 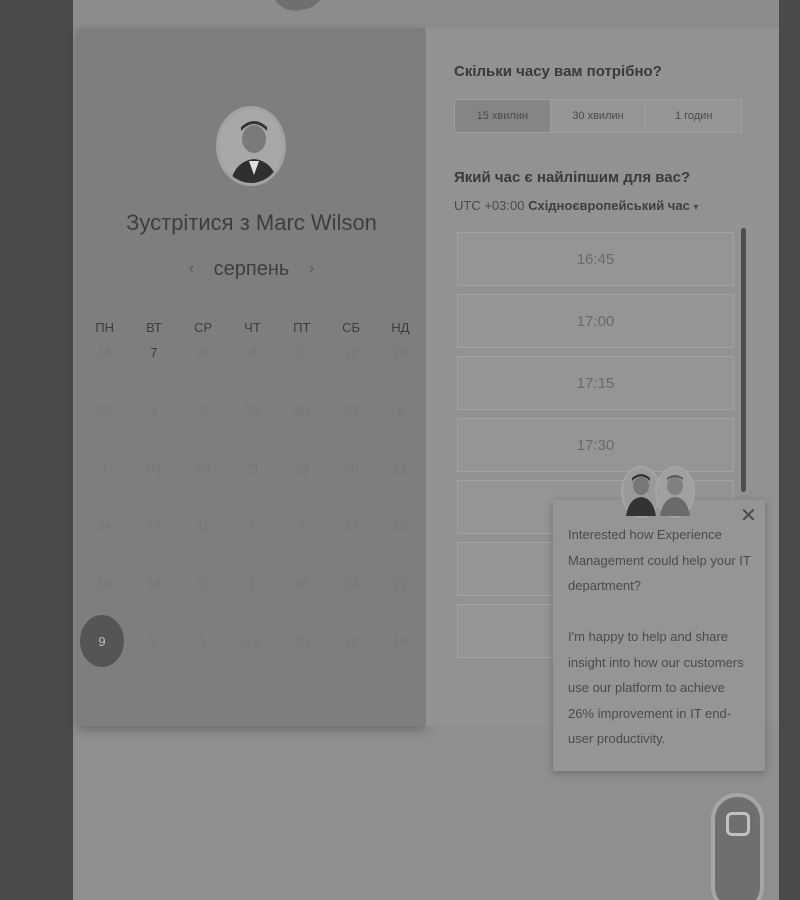 What do you see at coordinates (595, 445) in the screenshot?
I see `time-slot: 17:30` at bounding box center [595, 445].